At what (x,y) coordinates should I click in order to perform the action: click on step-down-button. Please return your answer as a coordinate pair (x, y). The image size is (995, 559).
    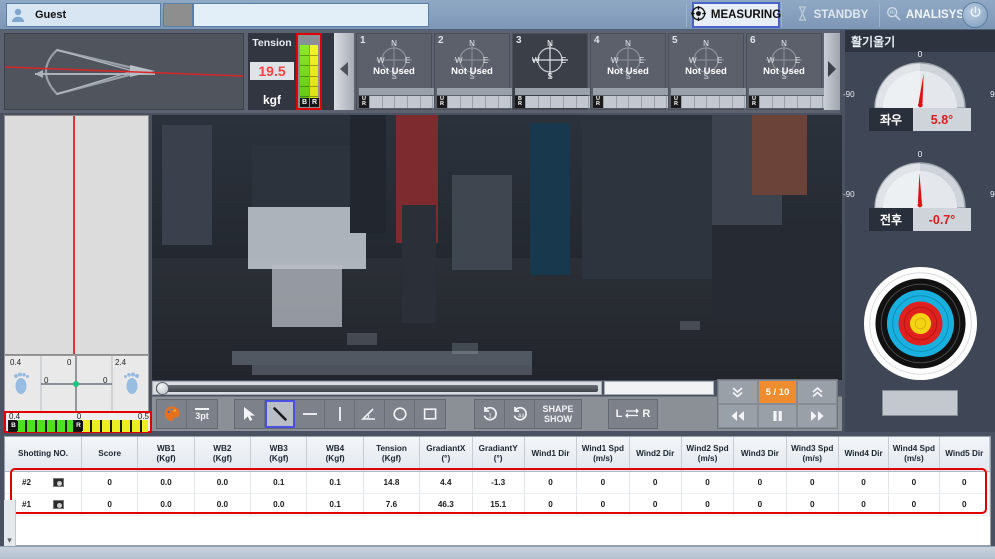
    Looking at the image, I should click on (738, 392).